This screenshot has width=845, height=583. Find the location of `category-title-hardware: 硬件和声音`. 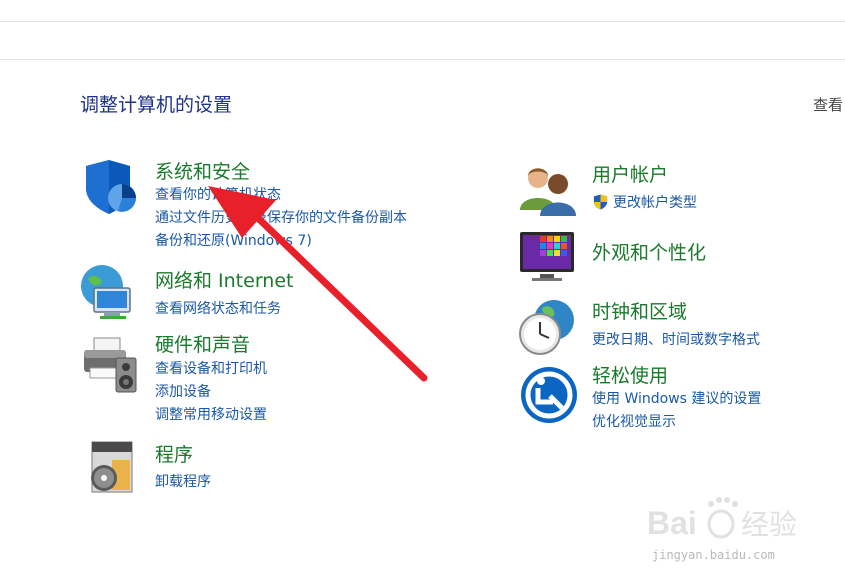

category-title-hardware: 硬件和声音 is located at coordinates (202, 343).